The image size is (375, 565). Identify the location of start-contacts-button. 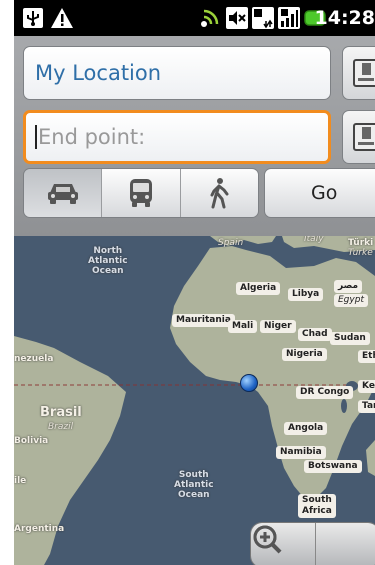
(358, 73).